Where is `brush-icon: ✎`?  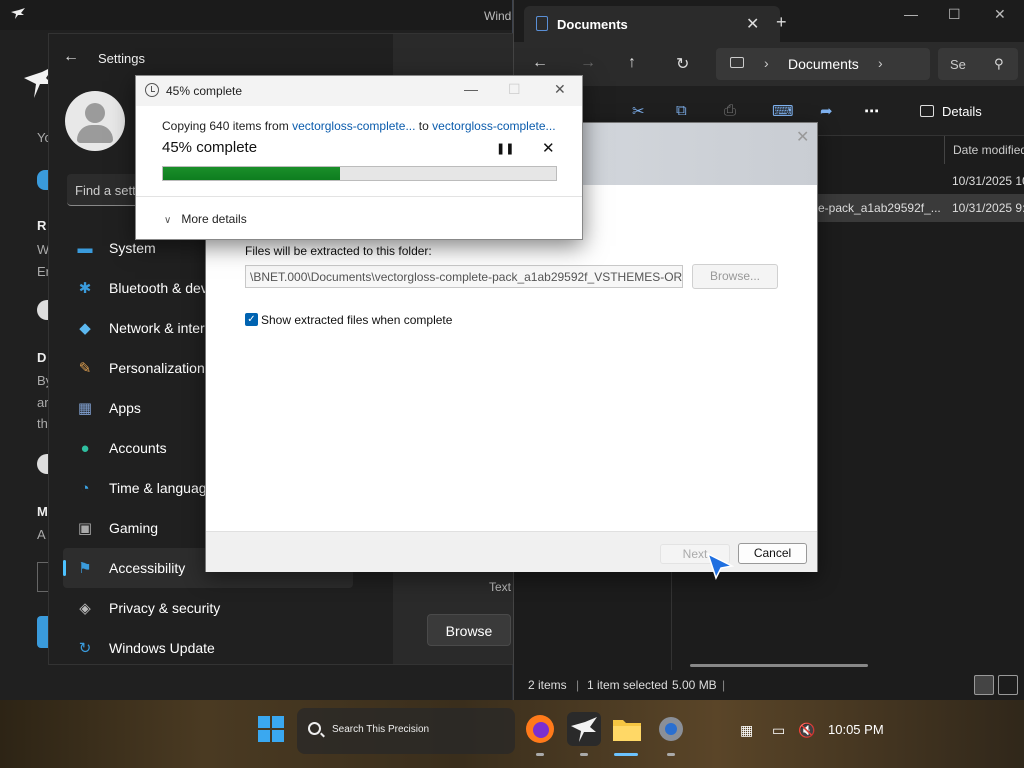
brush-icon: ✎ is located at coordinates (85, 368).